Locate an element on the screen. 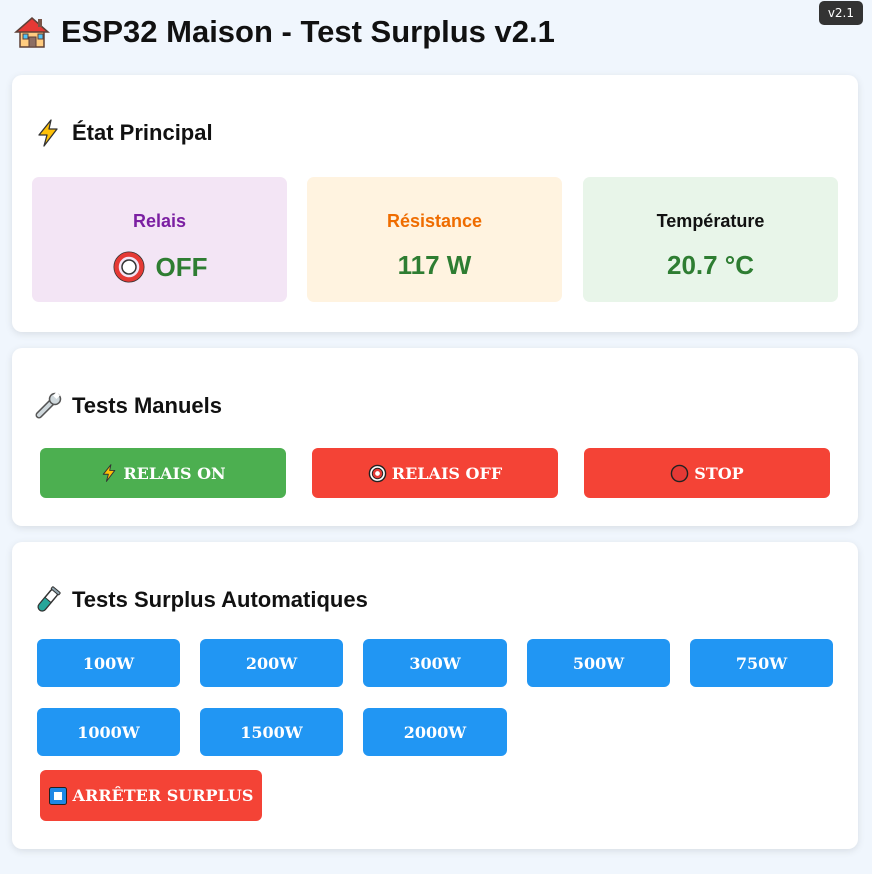  house-icon is located at coordinates (32, 32).